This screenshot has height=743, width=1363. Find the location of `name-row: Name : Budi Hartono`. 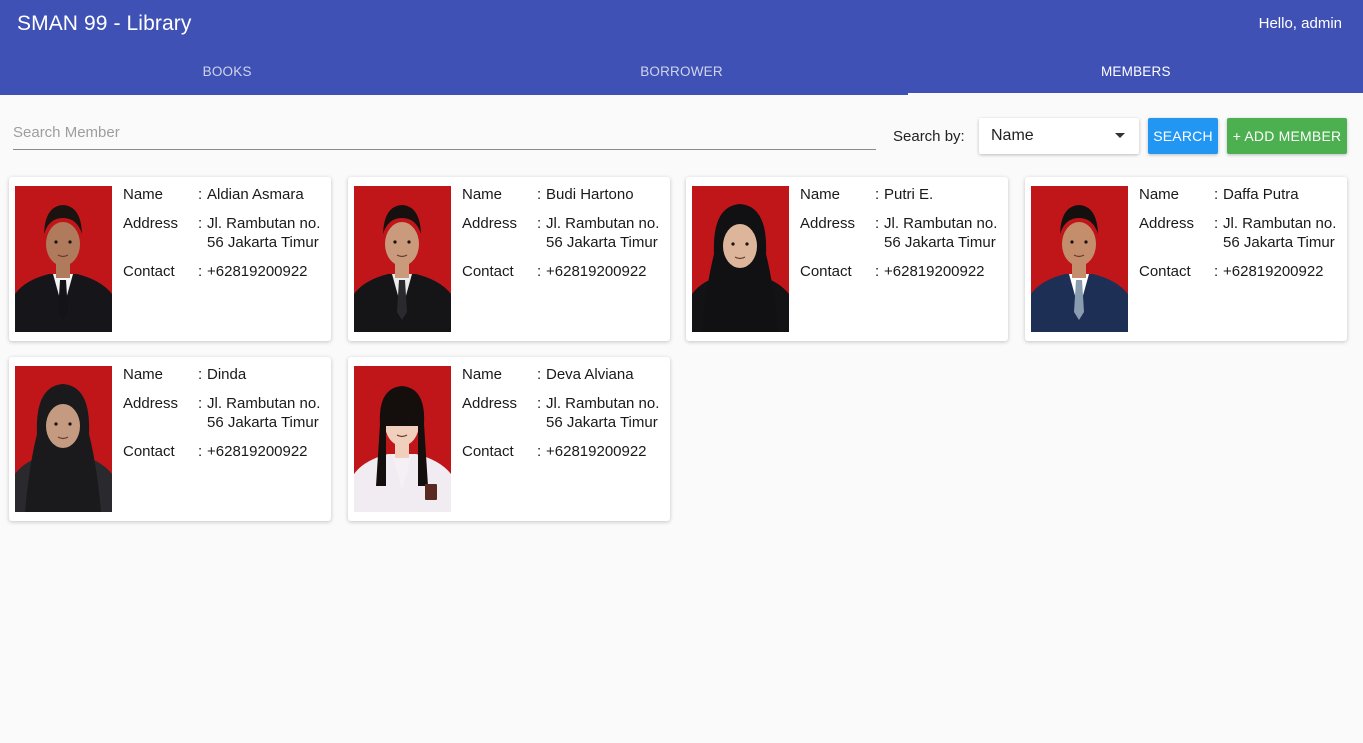

name-row: Name : Budi Hartono is located at coordinates (563, 194).